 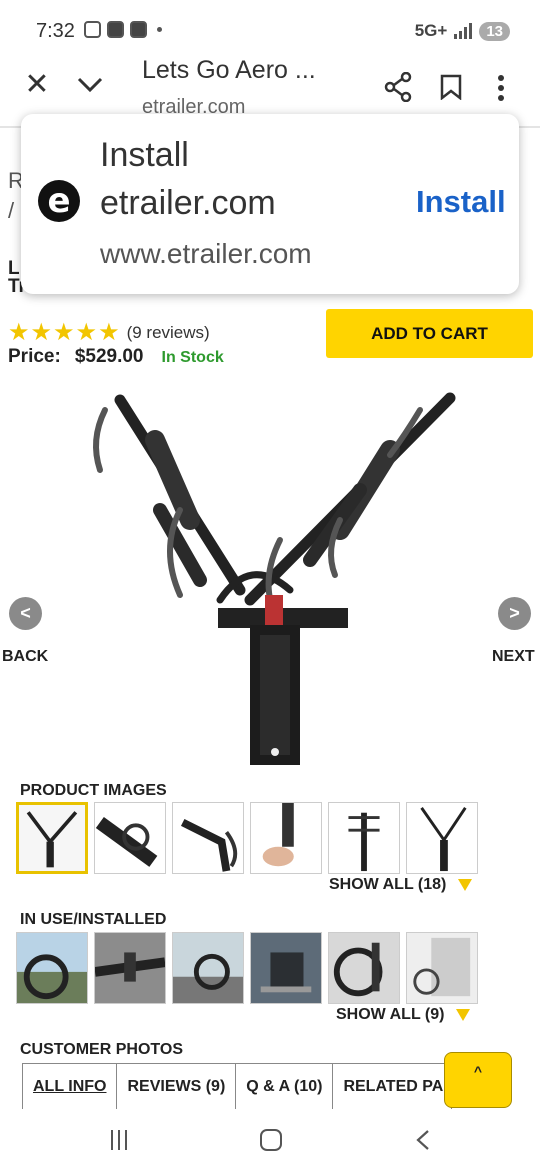 I want to click on rating-stars: ★★★★★, so click(x=64, y=332).